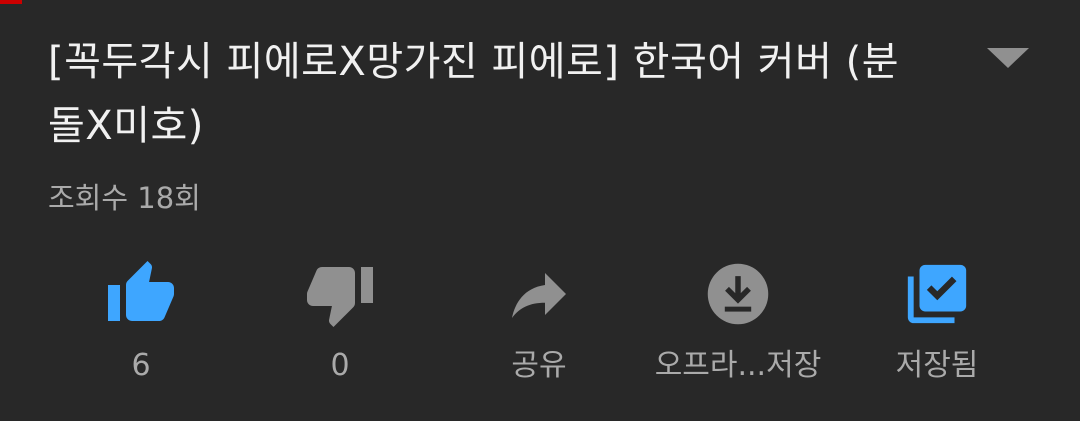 This screenshot has width=1080, height=421. I want to click on chevron-down-icon, so click(1008, 58).